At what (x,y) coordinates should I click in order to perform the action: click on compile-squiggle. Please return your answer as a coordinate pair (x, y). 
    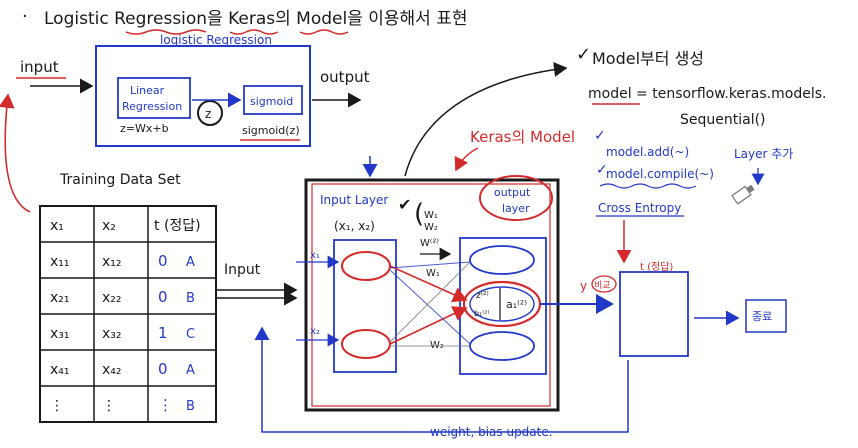
    Looking at the image, I should click on (648, 186).